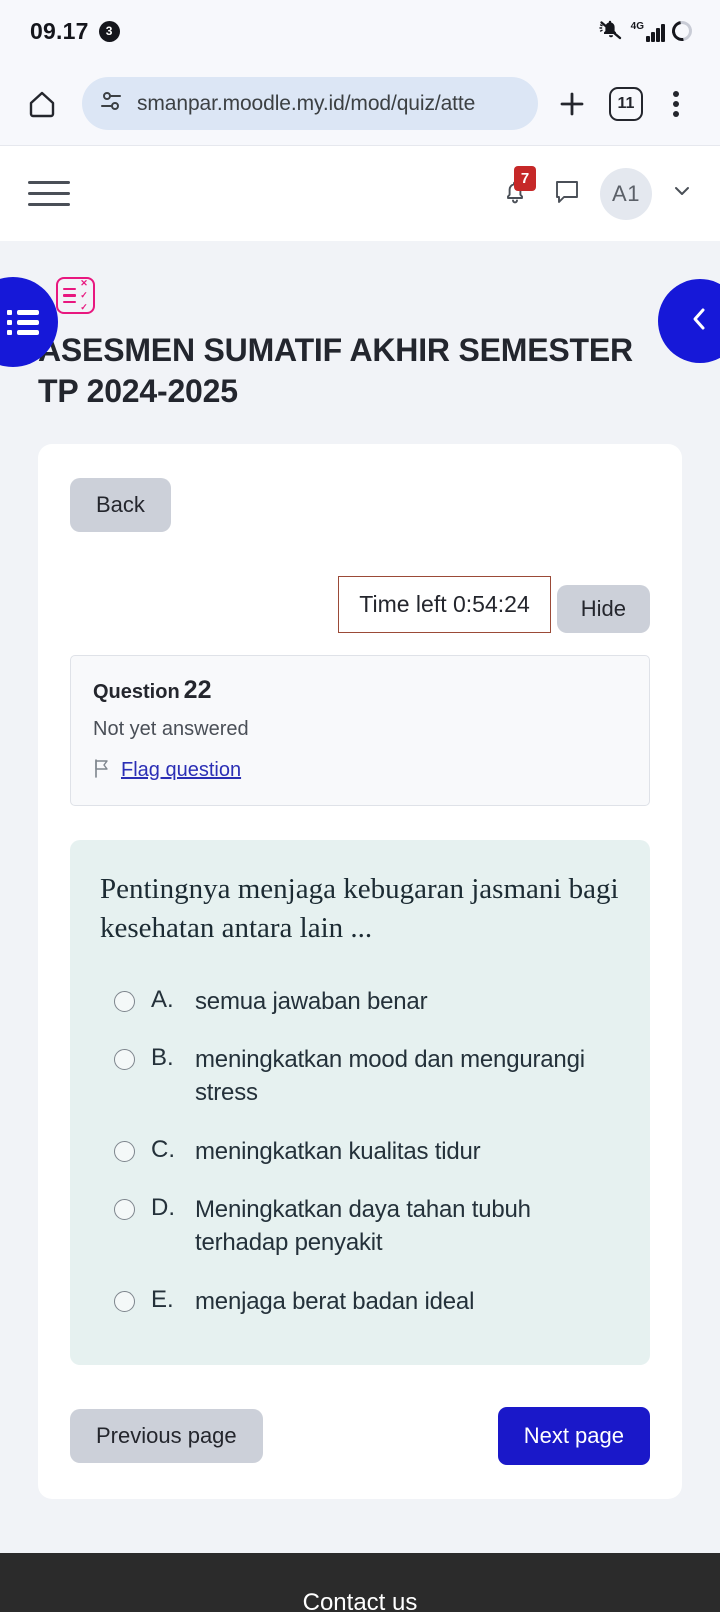 The width and height of the screenshot is (720, 1612). I want to click on answer-option: A. semua jawaban benar, so click(368, 1002).